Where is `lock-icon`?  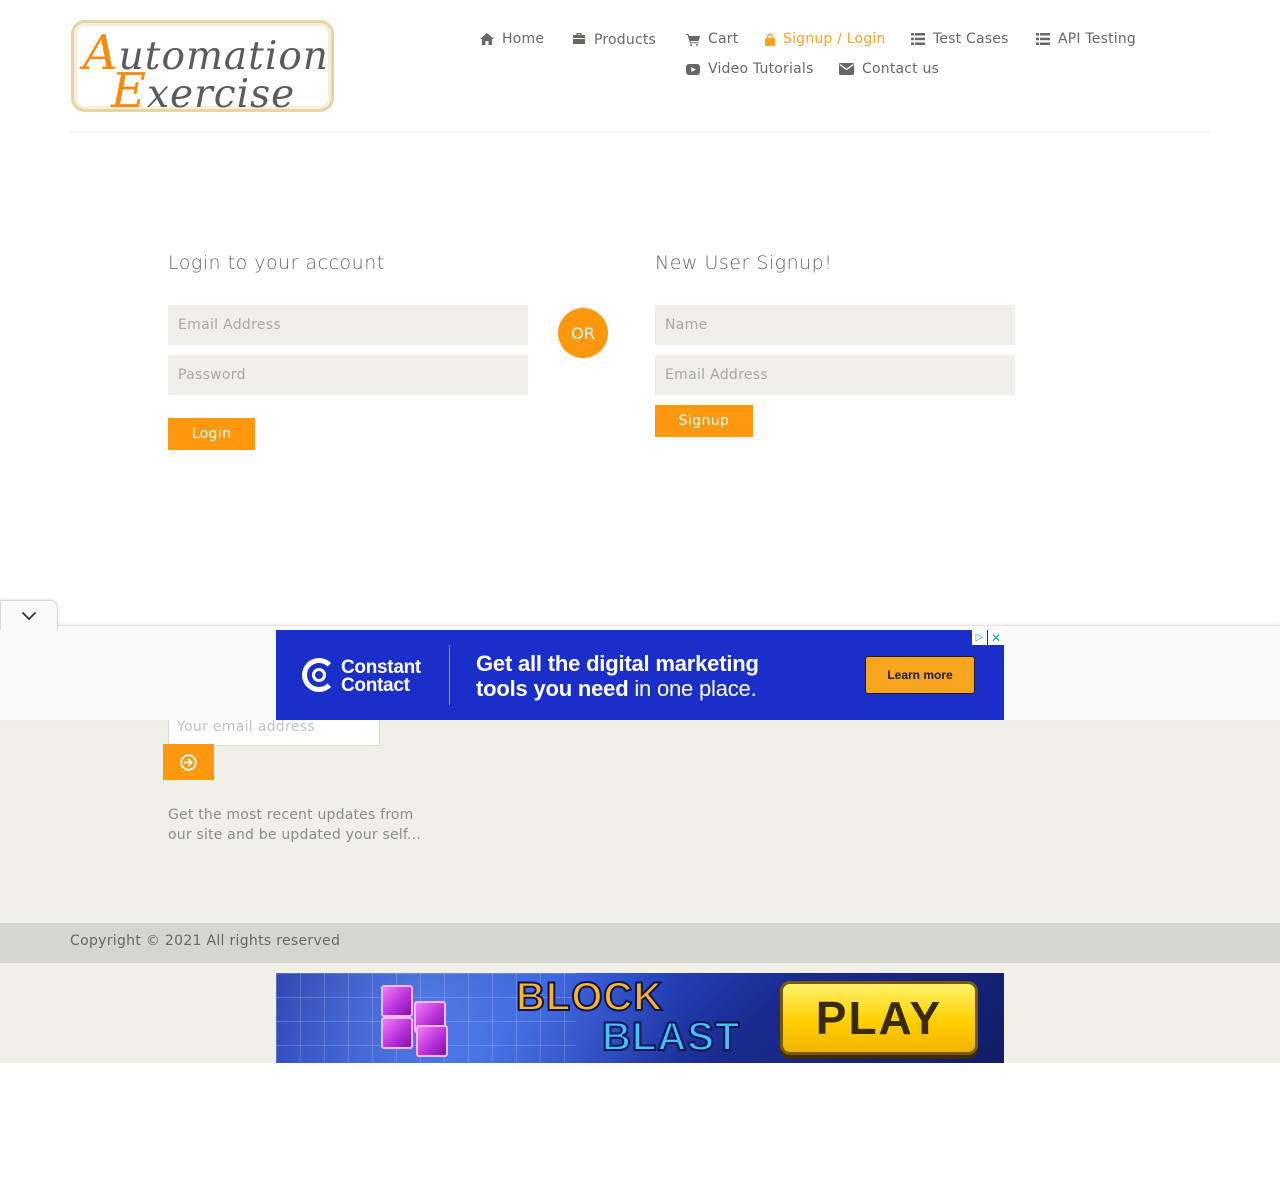 lock-icon is located at coordinates (770, 39).